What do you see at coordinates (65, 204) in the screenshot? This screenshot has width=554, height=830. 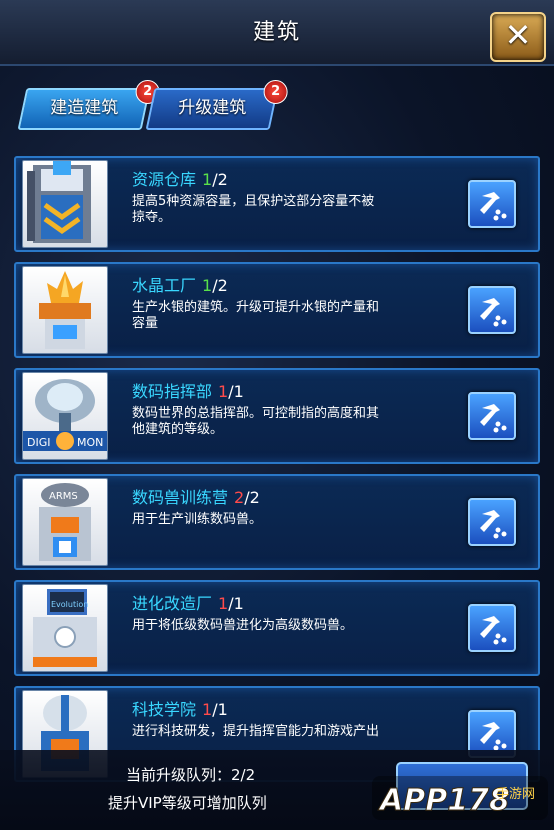 I see `warehouse-icon` at bounding box center [65, 204].